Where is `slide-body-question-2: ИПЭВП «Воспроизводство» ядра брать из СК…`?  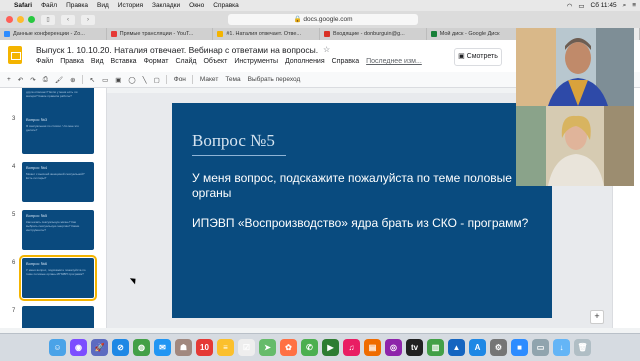
slide-body-question-2: ИПЭВП «Воспроизводство» ядра брать из СК… is located at coordinates (362, 223).